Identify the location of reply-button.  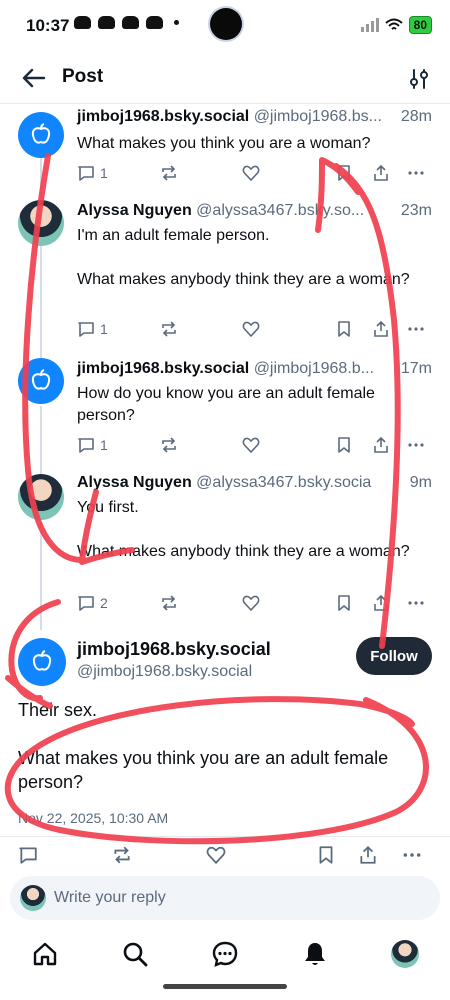
(65, 855).